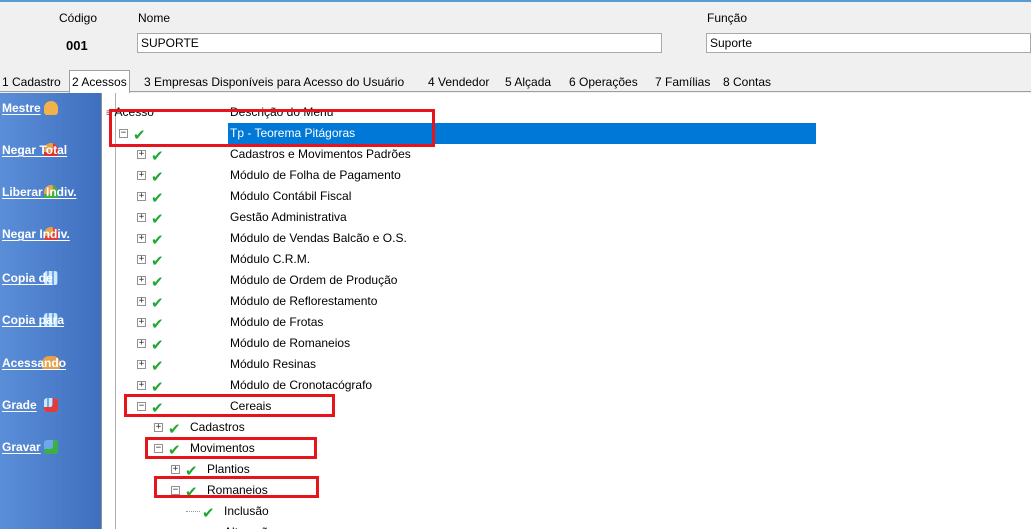 Image resolution: width=1031 pixels, height=529 pixels. Describe the element at coordinates (248, 525) in the screenshot. I see `tree-item-label: Alteração` at that location.